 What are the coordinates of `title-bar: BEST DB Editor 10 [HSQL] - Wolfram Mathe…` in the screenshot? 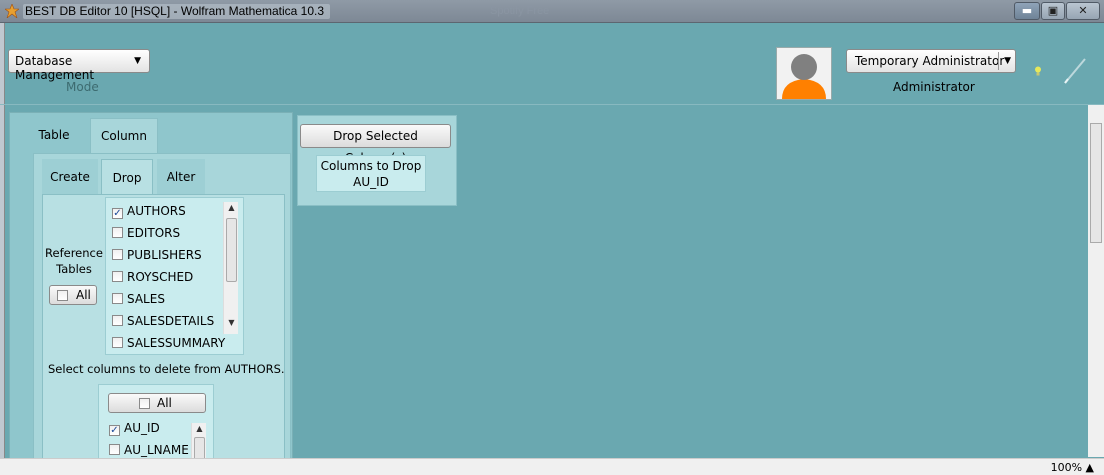 It's located at (552, 11).